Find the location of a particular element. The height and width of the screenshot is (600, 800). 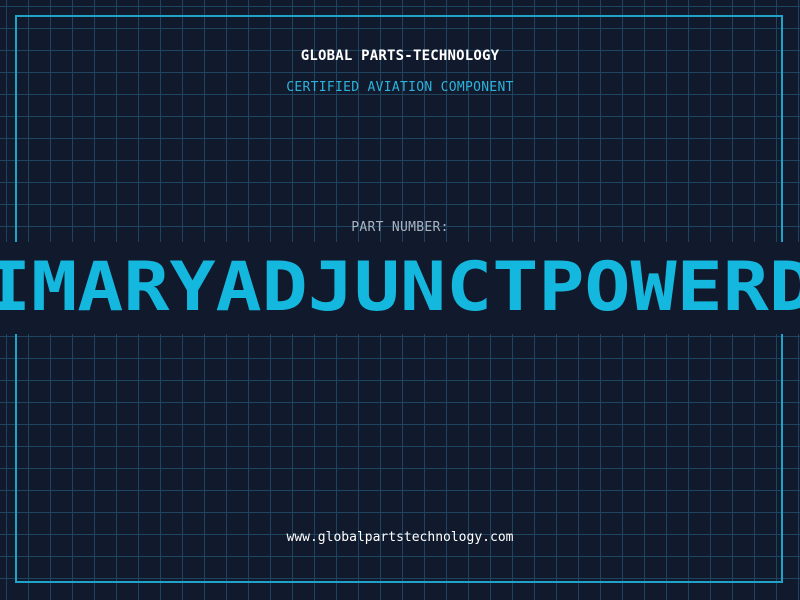

website-link: www.globalpartstechnology.com is located at coordinates (400, 537).